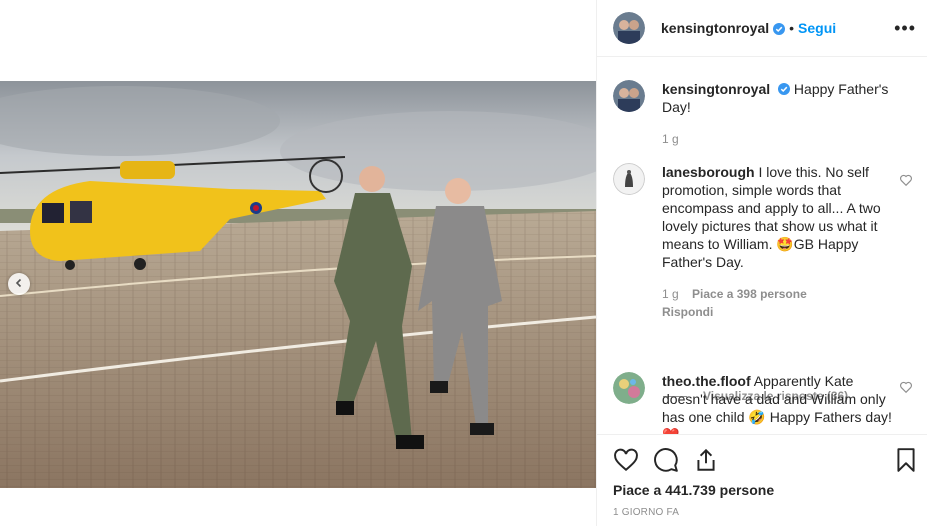  I want to click on post-header: kensingtonroyal • Segui •••, so click(762, 28).